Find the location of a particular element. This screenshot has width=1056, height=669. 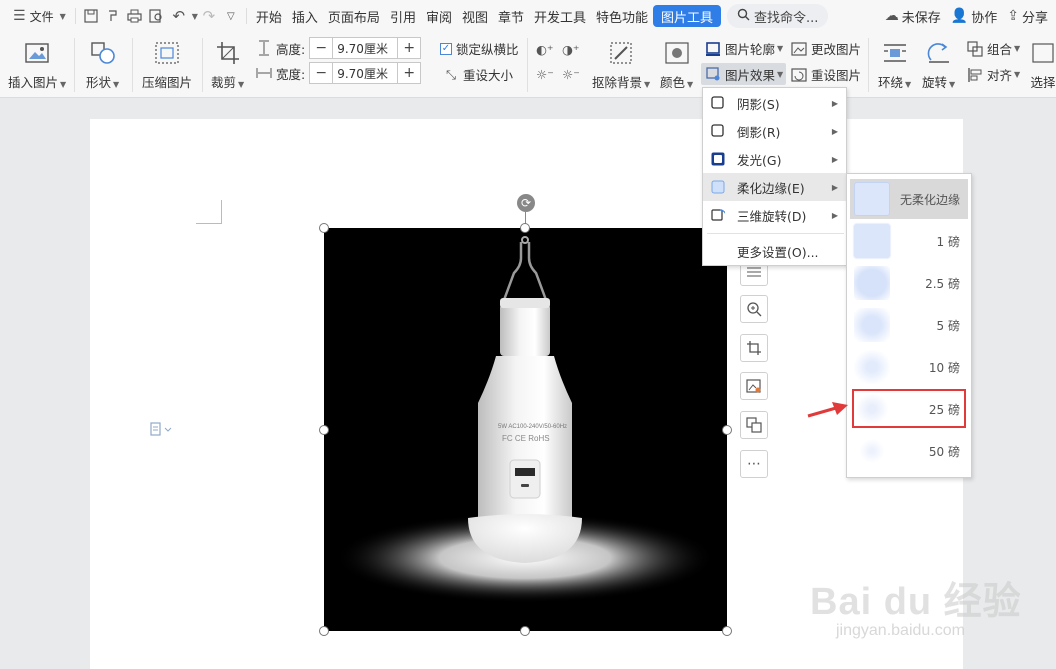

resize-handle-right is located at coordinates (727, 430).